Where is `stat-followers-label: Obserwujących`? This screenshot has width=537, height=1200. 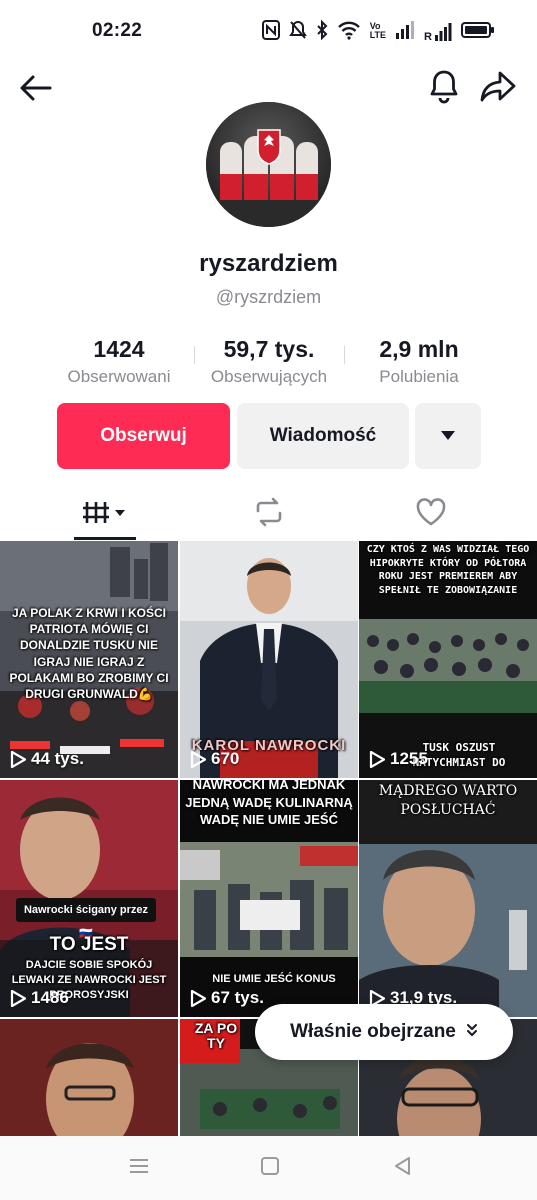 stat-followers-label: Obserwujących is located at coordinates (269, 376).